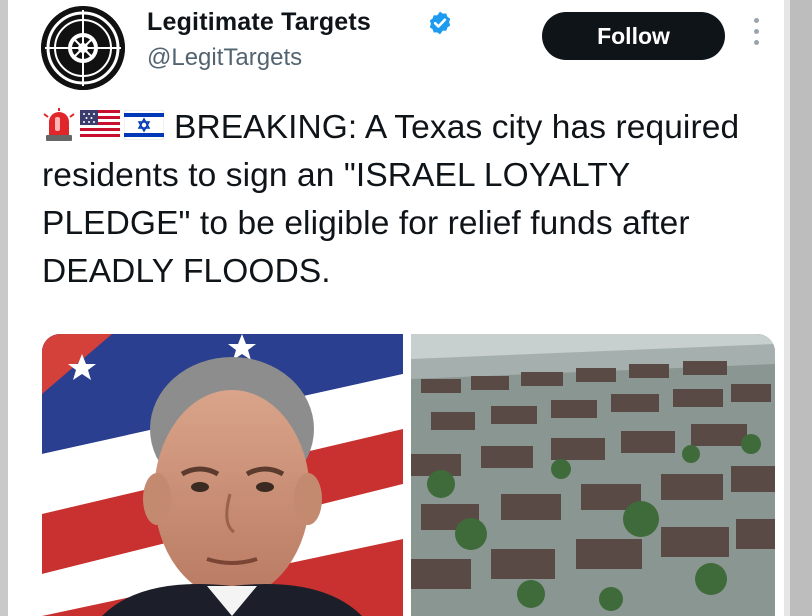 The width and height of the screenshot is (812, 616). What do you see at coordinates (633, 36) in the screenshot?
I see `follow-button: Follow` at bounding box center [633, 36].